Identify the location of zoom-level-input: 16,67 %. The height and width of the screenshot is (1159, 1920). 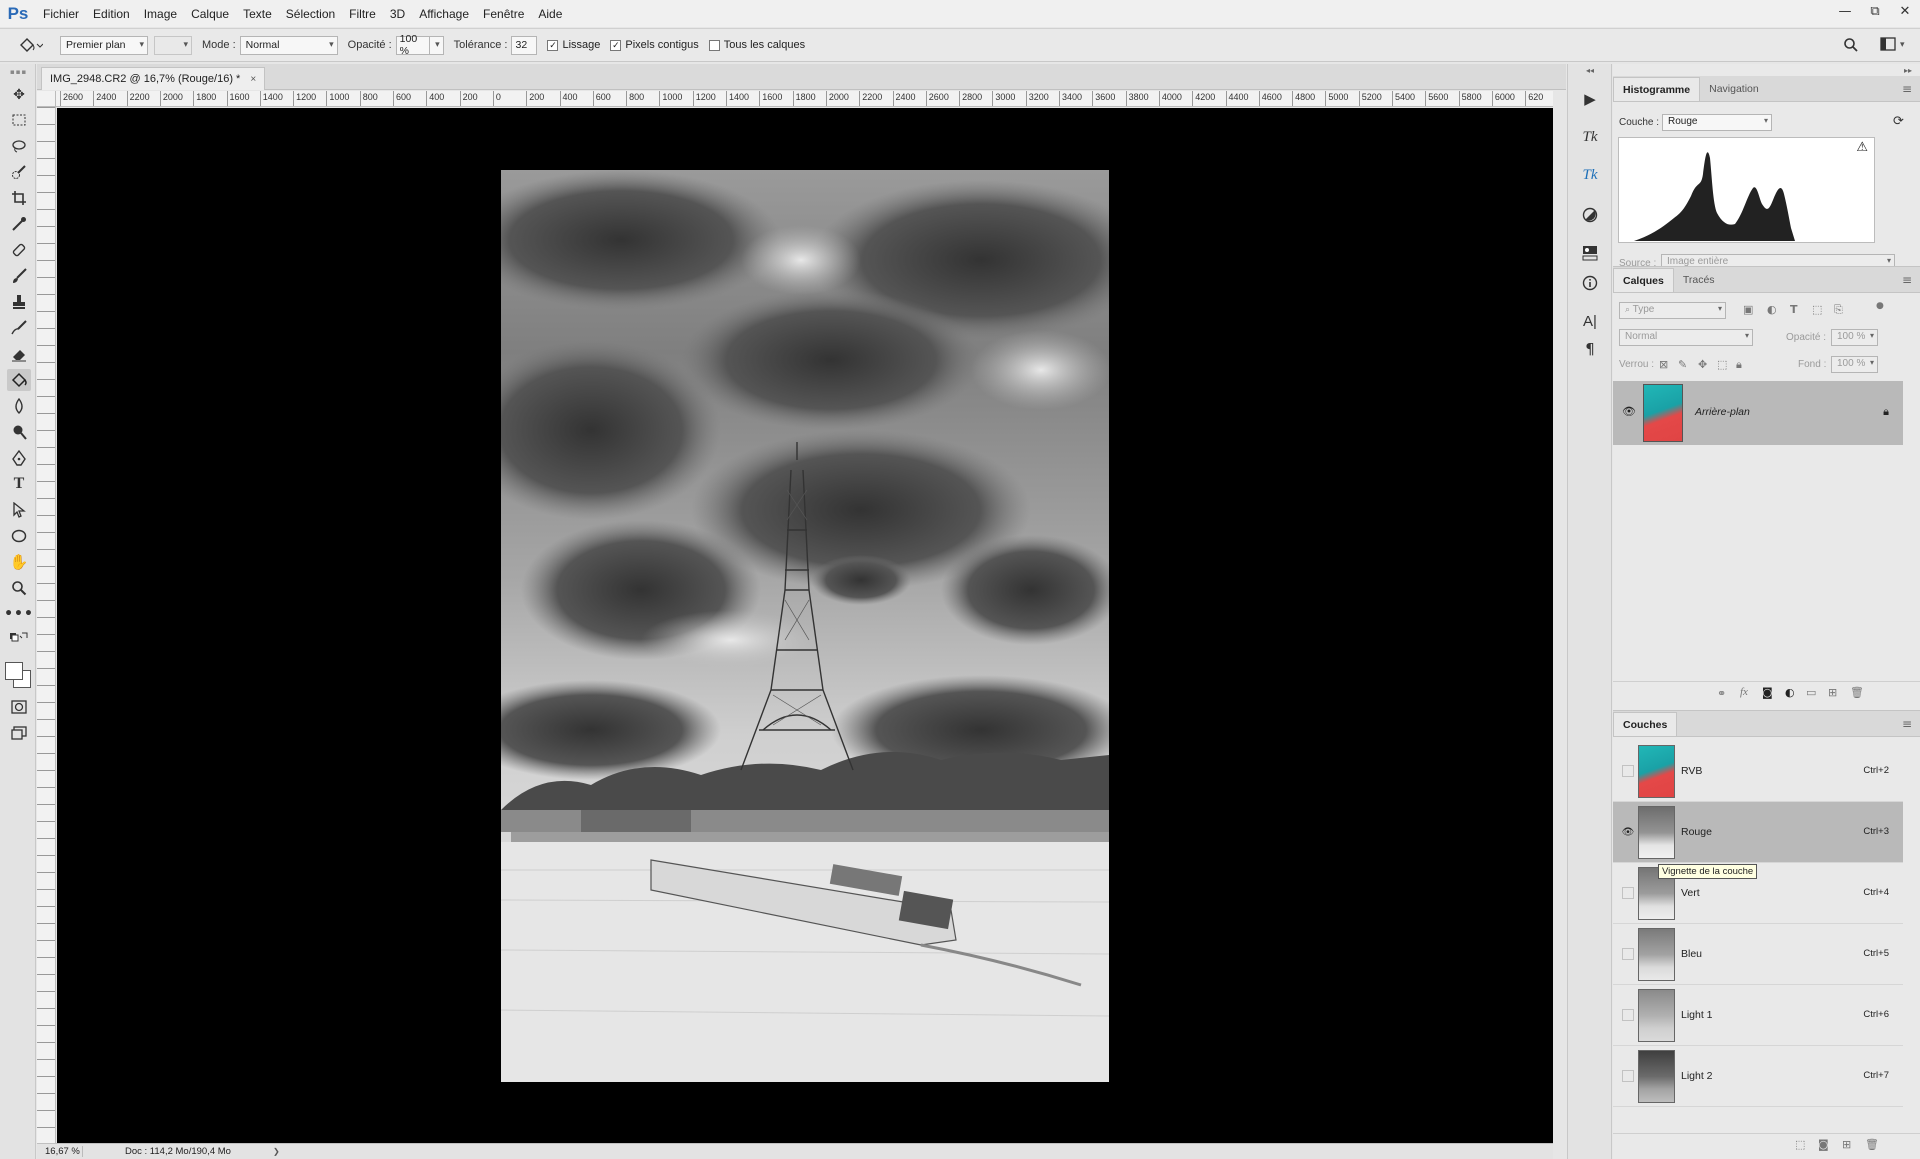
(60, 1151).